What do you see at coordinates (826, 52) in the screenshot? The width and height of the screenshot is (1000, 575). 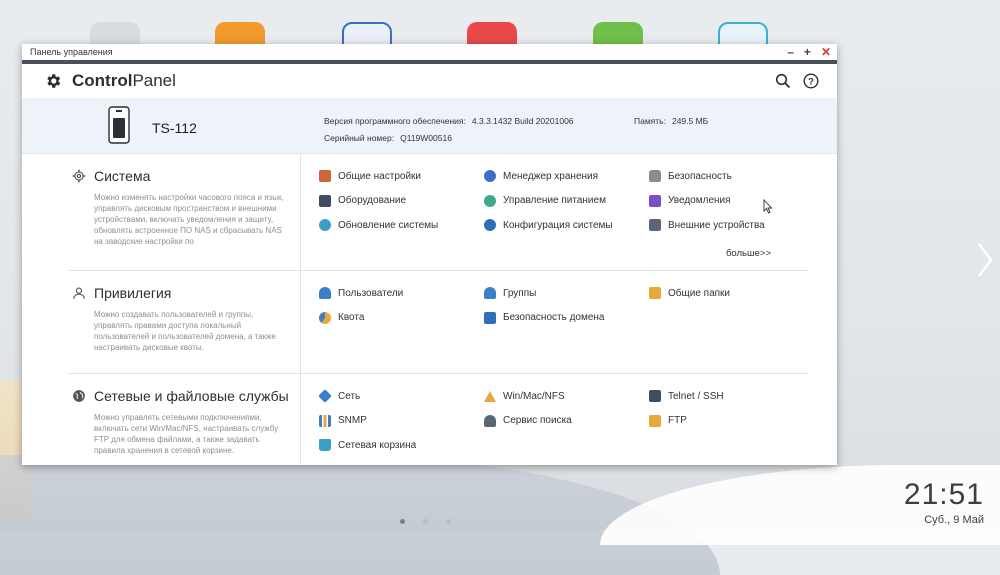 I see `close-icon: ✕` at bounding box center [826, 52].